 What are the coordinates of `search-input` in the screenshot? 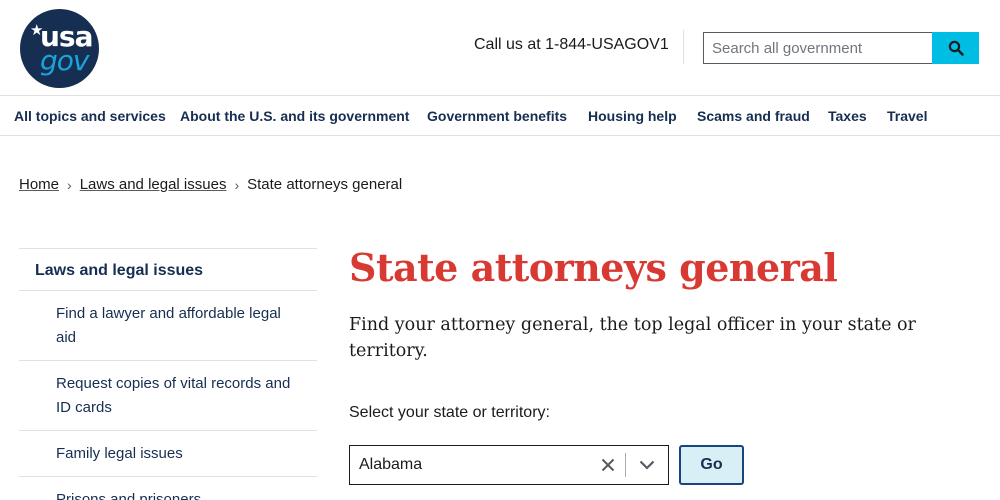 It's located at (817, 48).